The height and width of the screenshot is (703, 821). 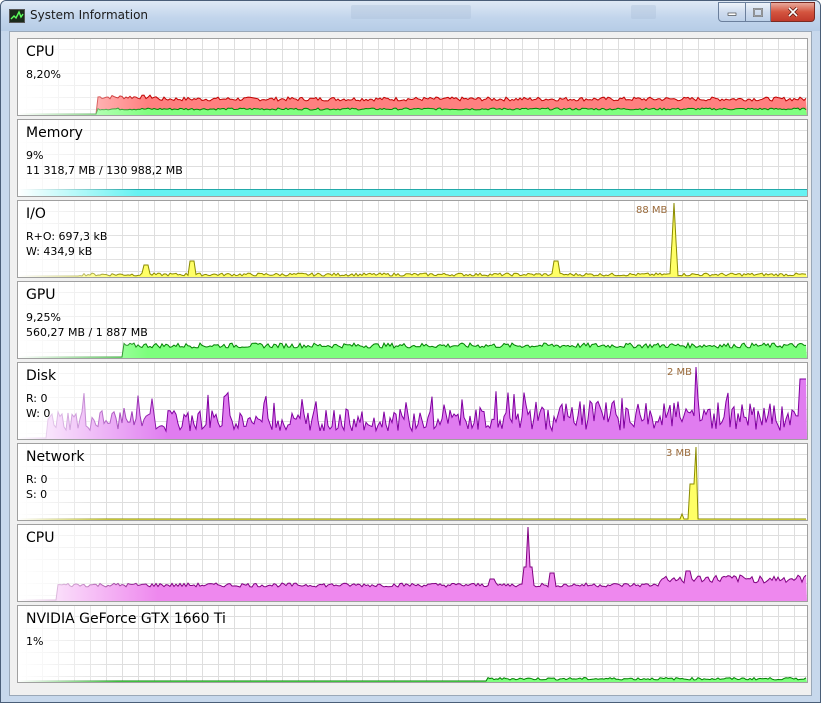 What do you see at coordinates (35, 641) in the screenshot?
I see `gpu-device-usage-percent: 1%` at bounding box center [35, 641].